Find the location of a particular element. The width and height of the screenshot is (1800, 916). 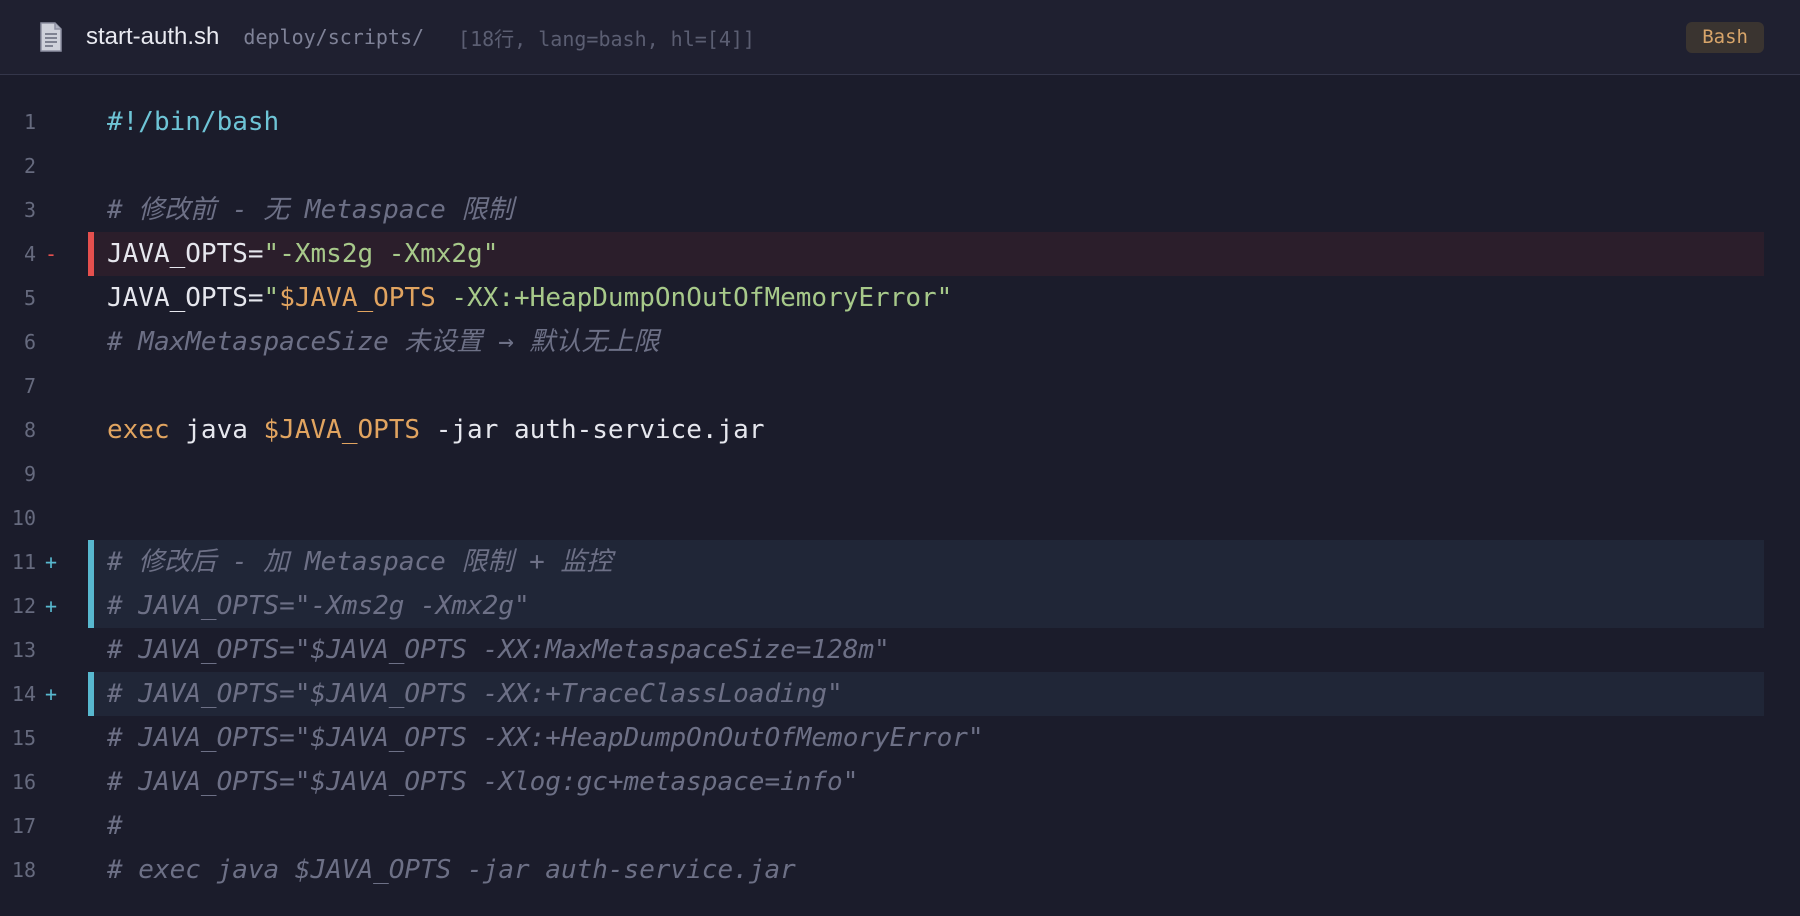

line-number: 17 is located at coordinates (23, 826).